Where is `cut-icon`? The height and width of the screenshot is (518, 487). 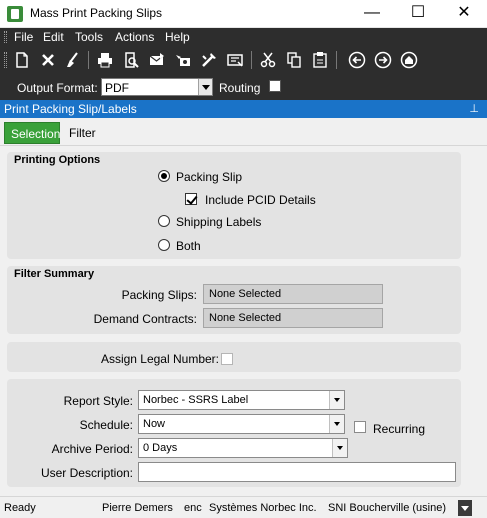
cut-icon is located at coordinates (268, 60).